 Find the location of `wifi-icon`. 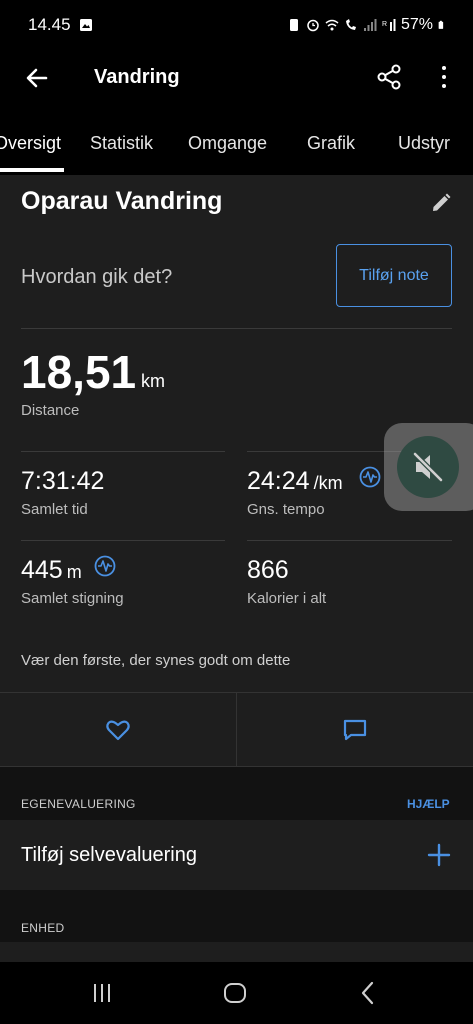

wifi-icon is located at coordinates (332, 25).